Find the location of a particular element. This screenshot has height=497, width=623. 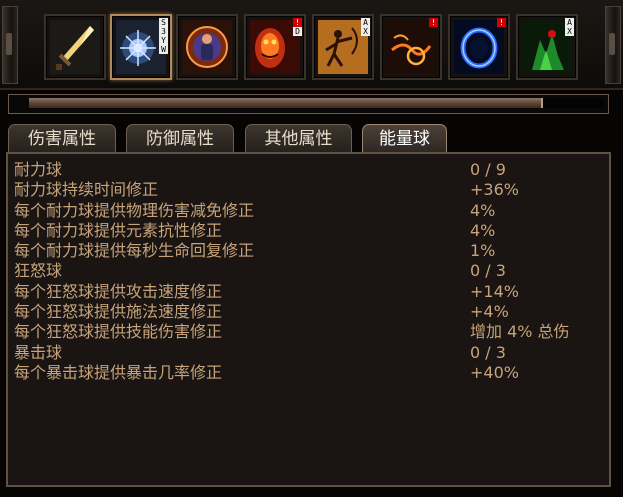

stat-label: 每个狂怒球提供技能伤害修正 is located at coordinates (118, 331).